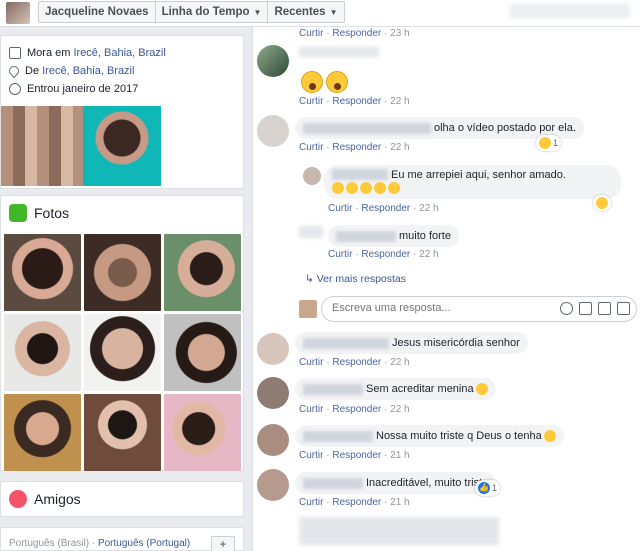  I want to click on tab-recent: Recentes ▼, so click(305, 12).